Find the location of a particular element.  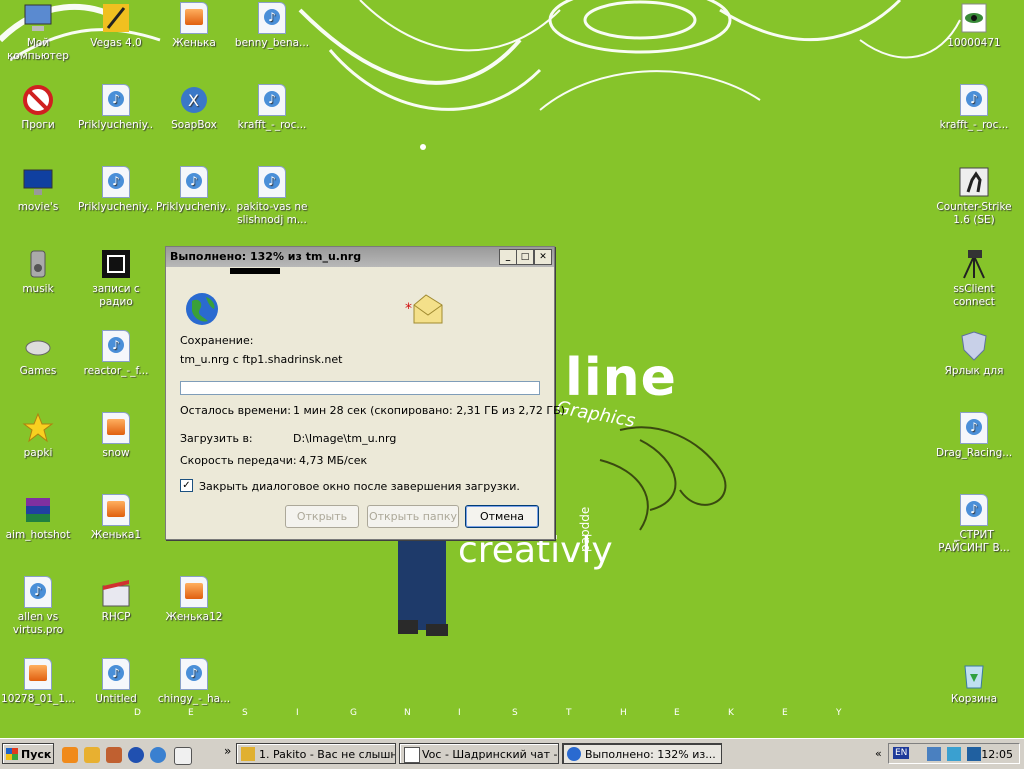

messenger-icon is located at coordinates (954, 754).